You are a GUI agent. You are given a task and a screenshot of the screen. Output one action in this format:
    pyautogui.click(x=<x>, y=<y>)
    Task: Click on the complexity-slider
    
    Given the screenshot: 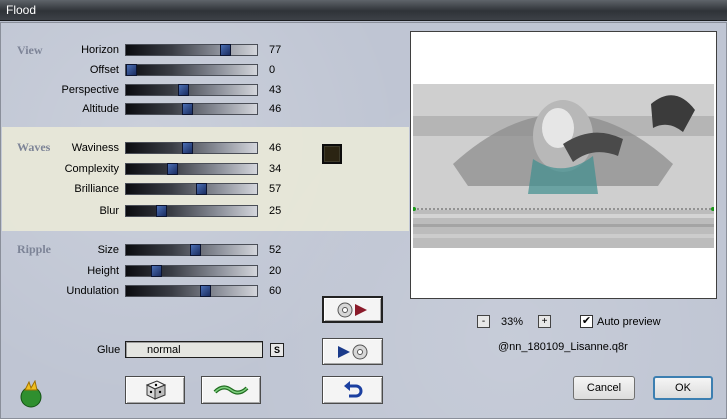 What is the action you would take?
    pyautogui.click(x=191, y=169)
    